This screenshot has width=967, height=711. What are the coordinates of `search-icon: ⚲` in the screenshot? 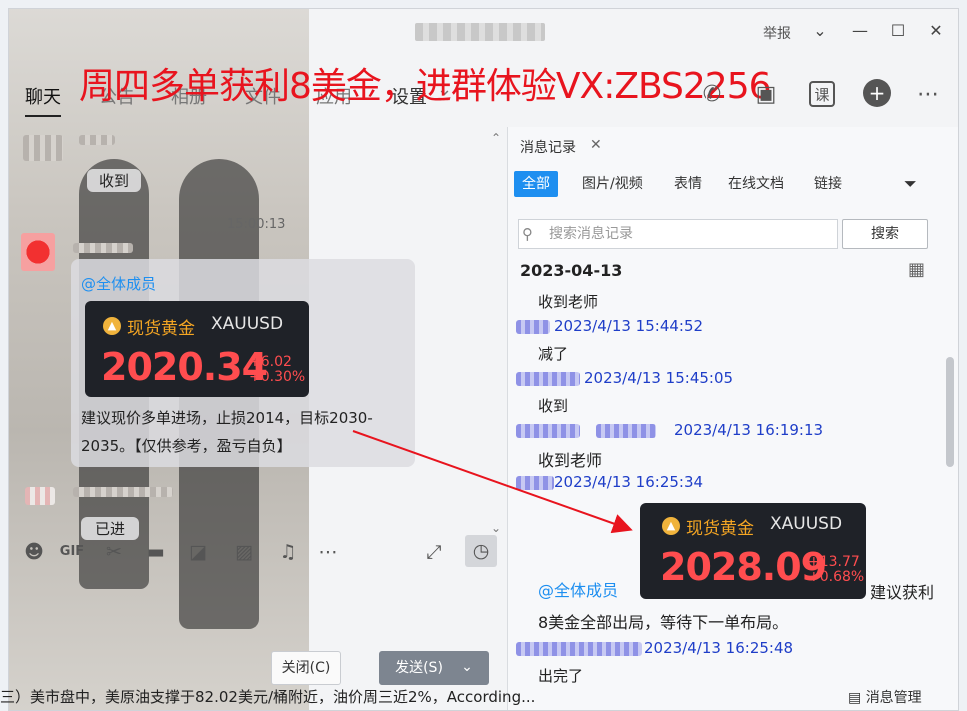 It's located at (527, 234).